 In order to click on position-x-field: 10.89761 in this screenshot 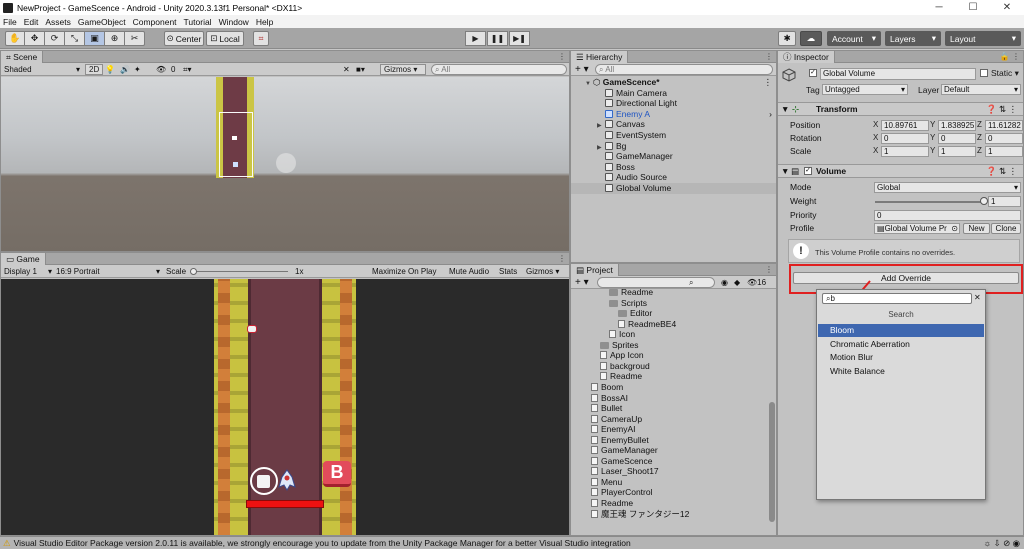, I will do `click(905, 125)`.